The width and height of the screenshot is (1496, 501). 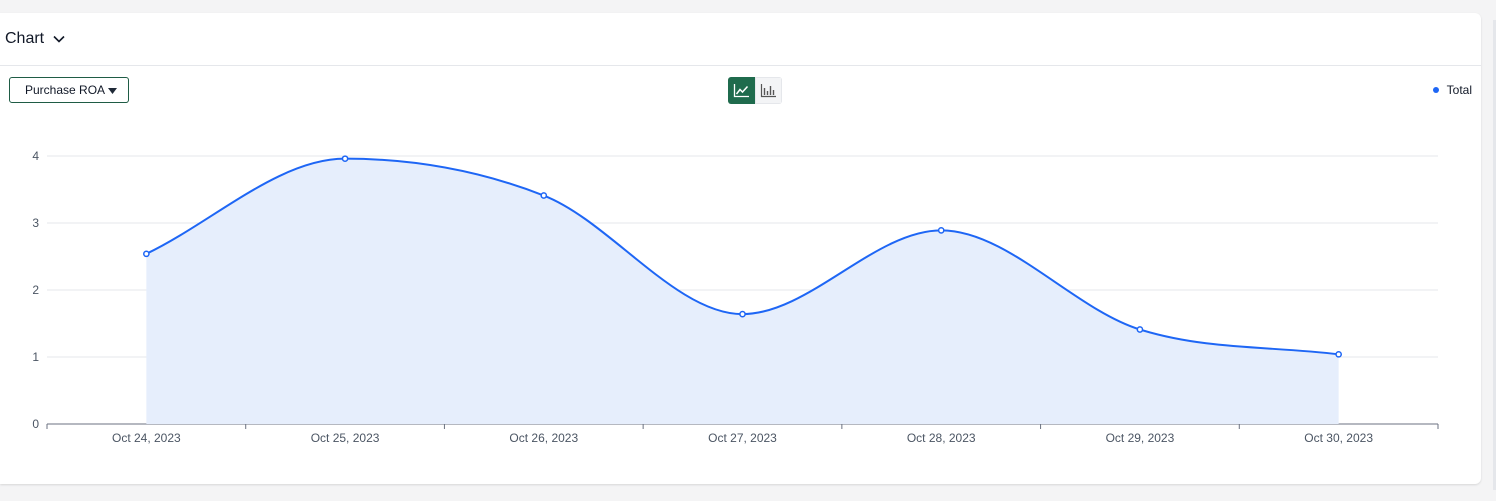 What do you see at coordinates (35, 223) in the screenshot?
I see `y-tick-label: 3` at bounding box center [35, 223].